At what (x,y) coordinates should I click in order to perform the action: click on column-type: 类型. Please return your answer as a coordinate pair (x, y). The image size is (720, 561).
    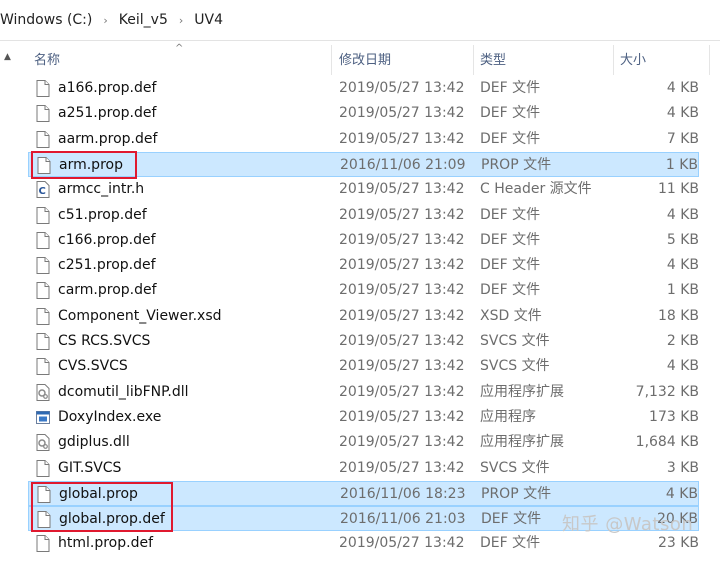
    Looking at the image, I should click on (543, 60).